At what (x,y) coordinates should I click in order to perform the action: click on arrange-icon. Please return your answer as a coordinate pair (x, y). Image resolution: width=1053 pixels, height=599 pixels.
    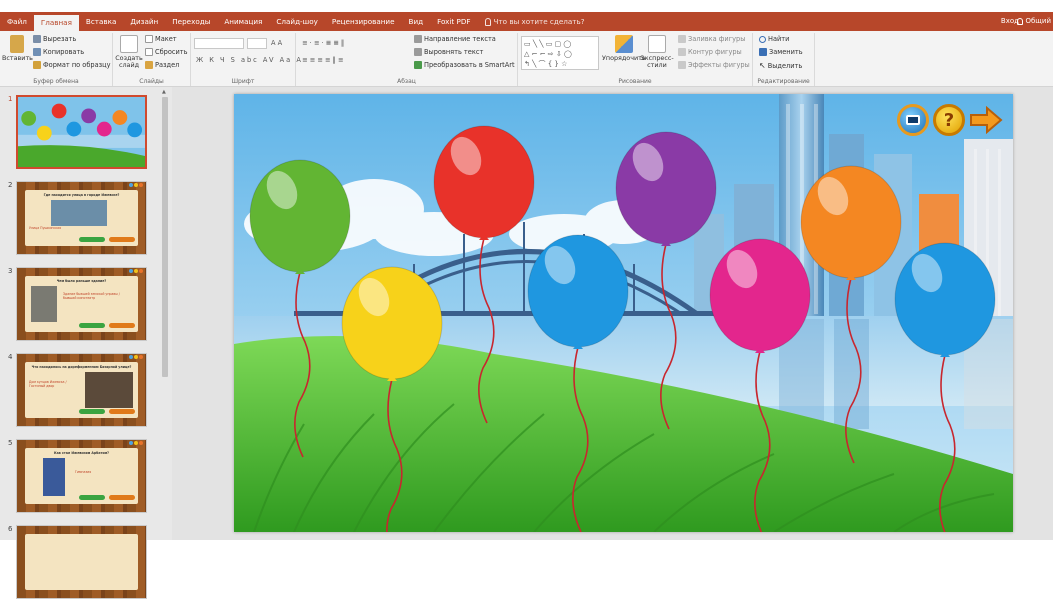
    Looking at the image, I should click on (623, 44).